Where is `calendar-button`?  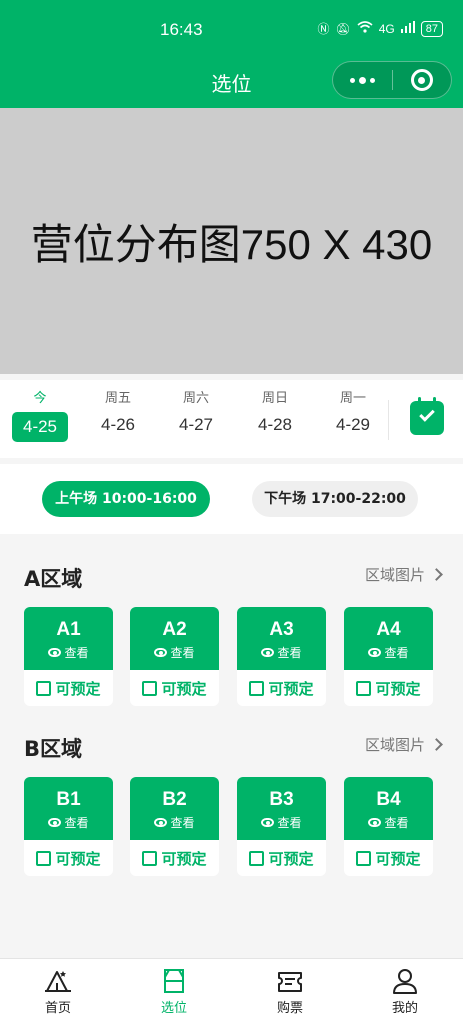 calendar-button is located at coordinates (427, 416).